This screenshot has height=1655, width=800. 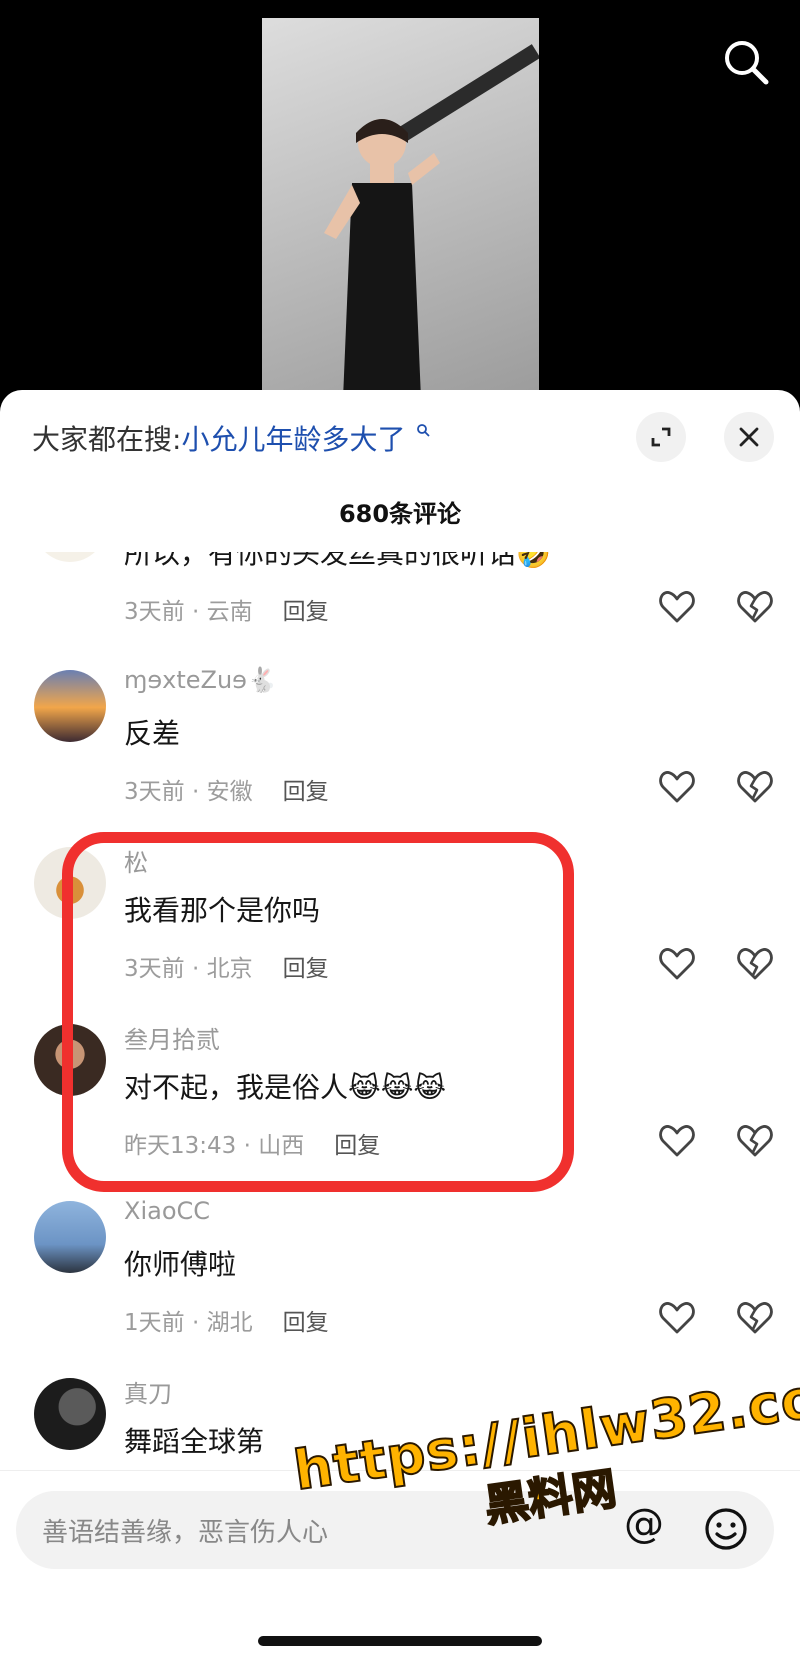 I want to click on comment-time: 3天前 · 安徽, so click(x=188, y=792).